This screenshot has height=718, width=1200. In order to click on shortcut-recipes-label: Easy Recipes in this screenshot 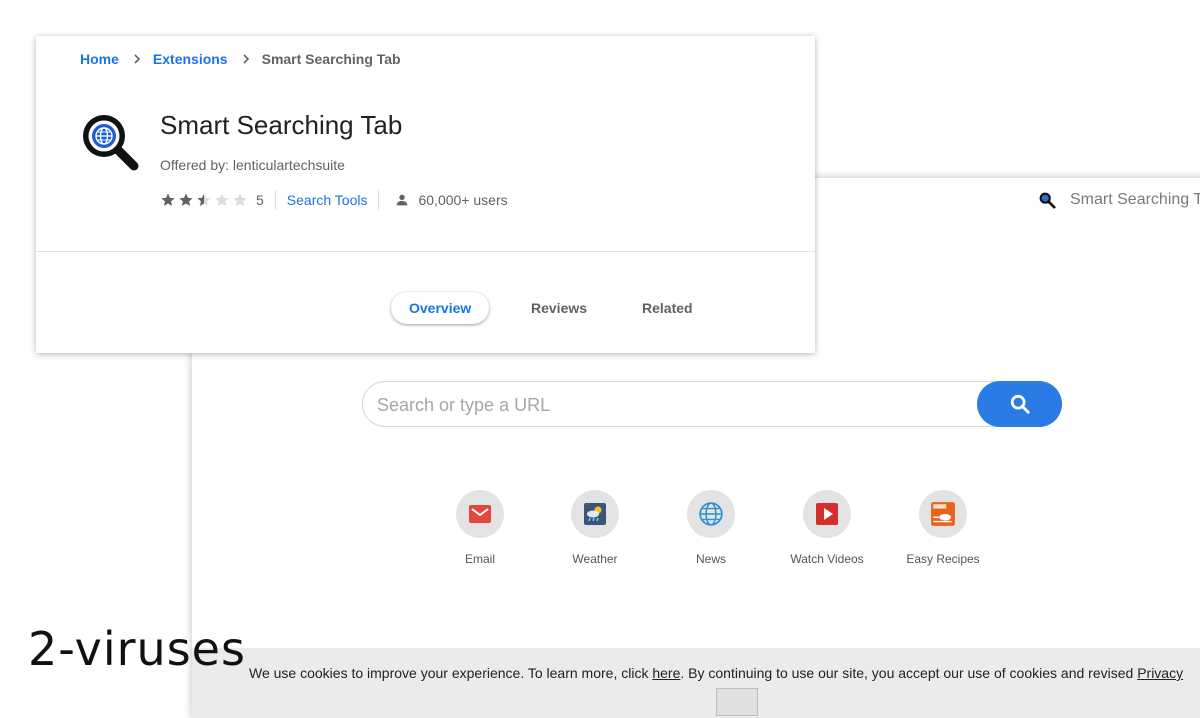, I will do `click(943, 559)`.